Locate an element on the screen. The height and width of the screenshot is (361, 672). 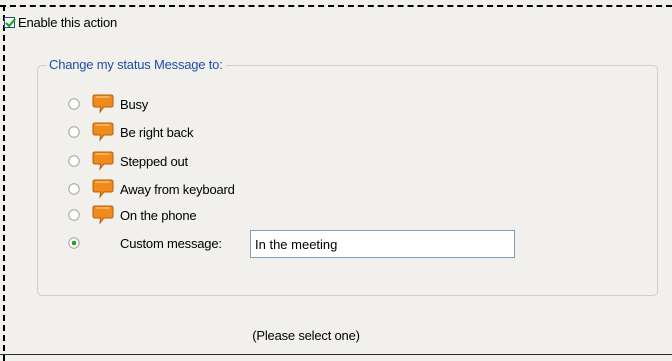
checkmark-icon is located at coordinates (10, 23).